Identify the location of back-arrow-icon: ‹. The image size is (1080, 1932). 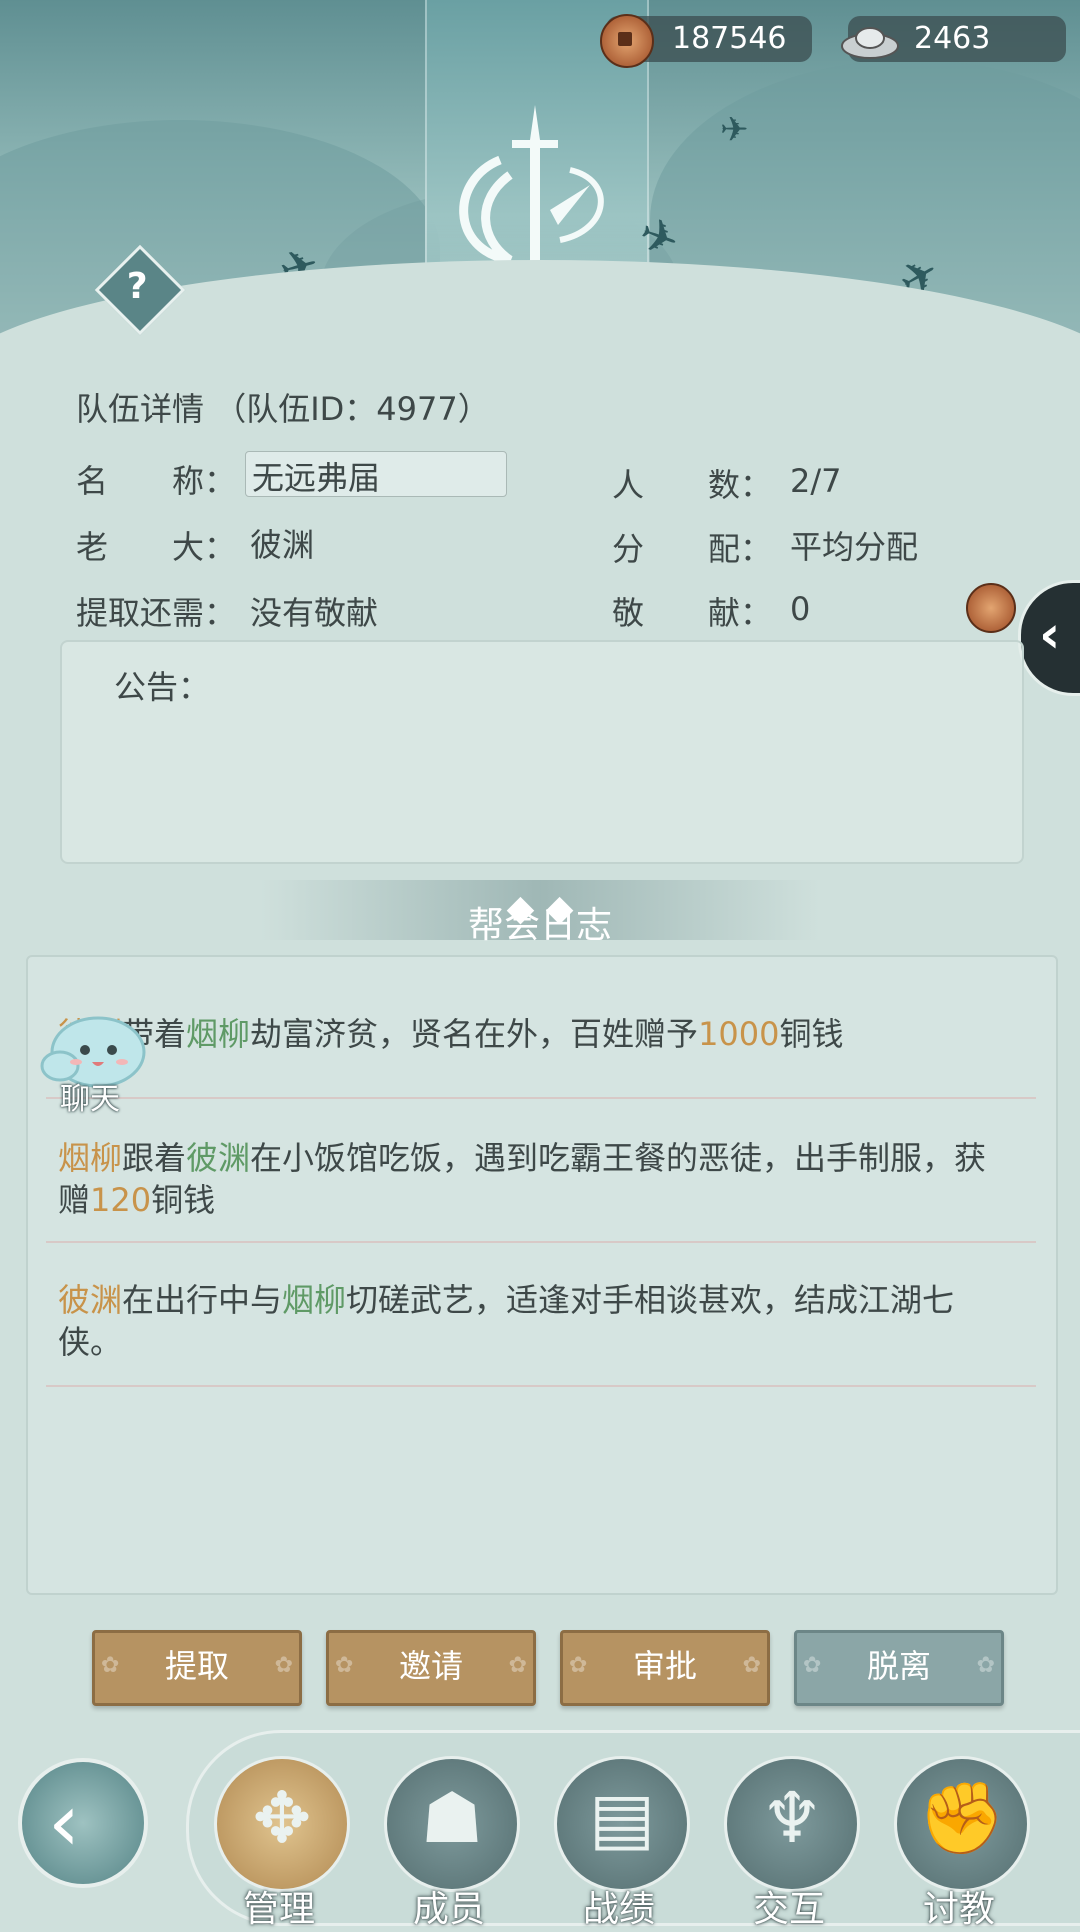
(64, 1822).